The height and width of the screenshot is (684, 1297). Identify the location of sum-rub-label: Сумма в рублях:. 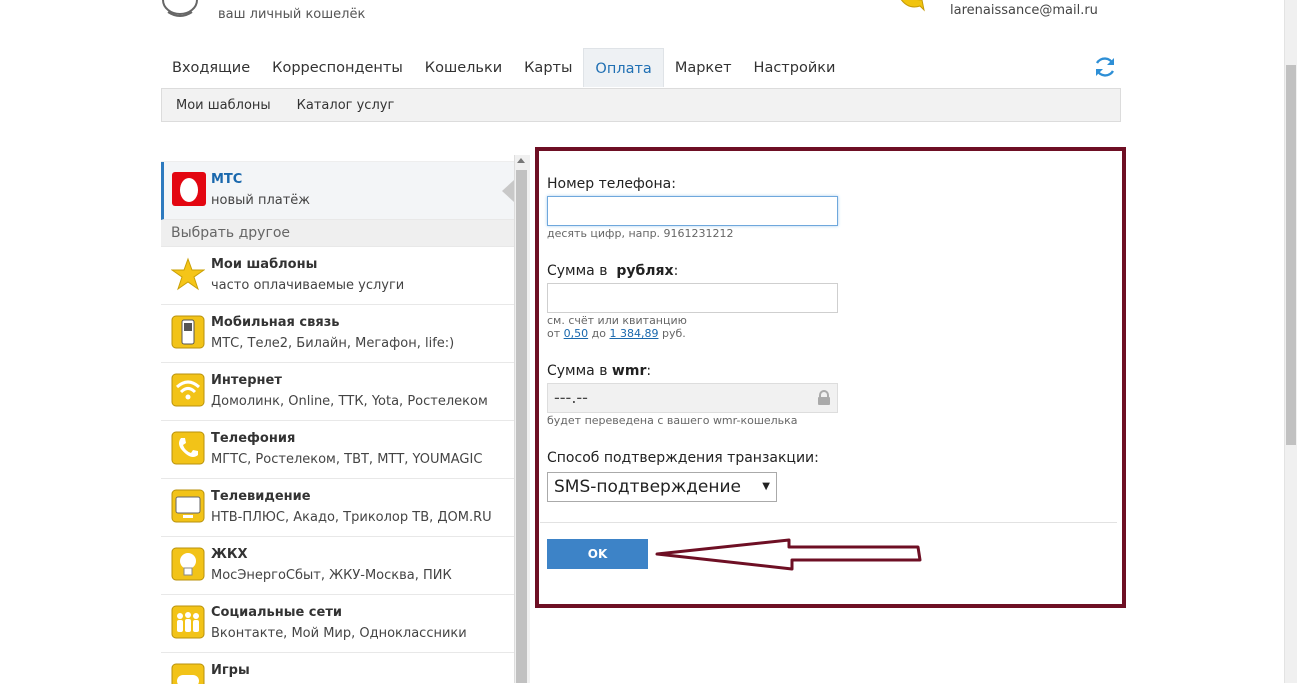
(613, 271).